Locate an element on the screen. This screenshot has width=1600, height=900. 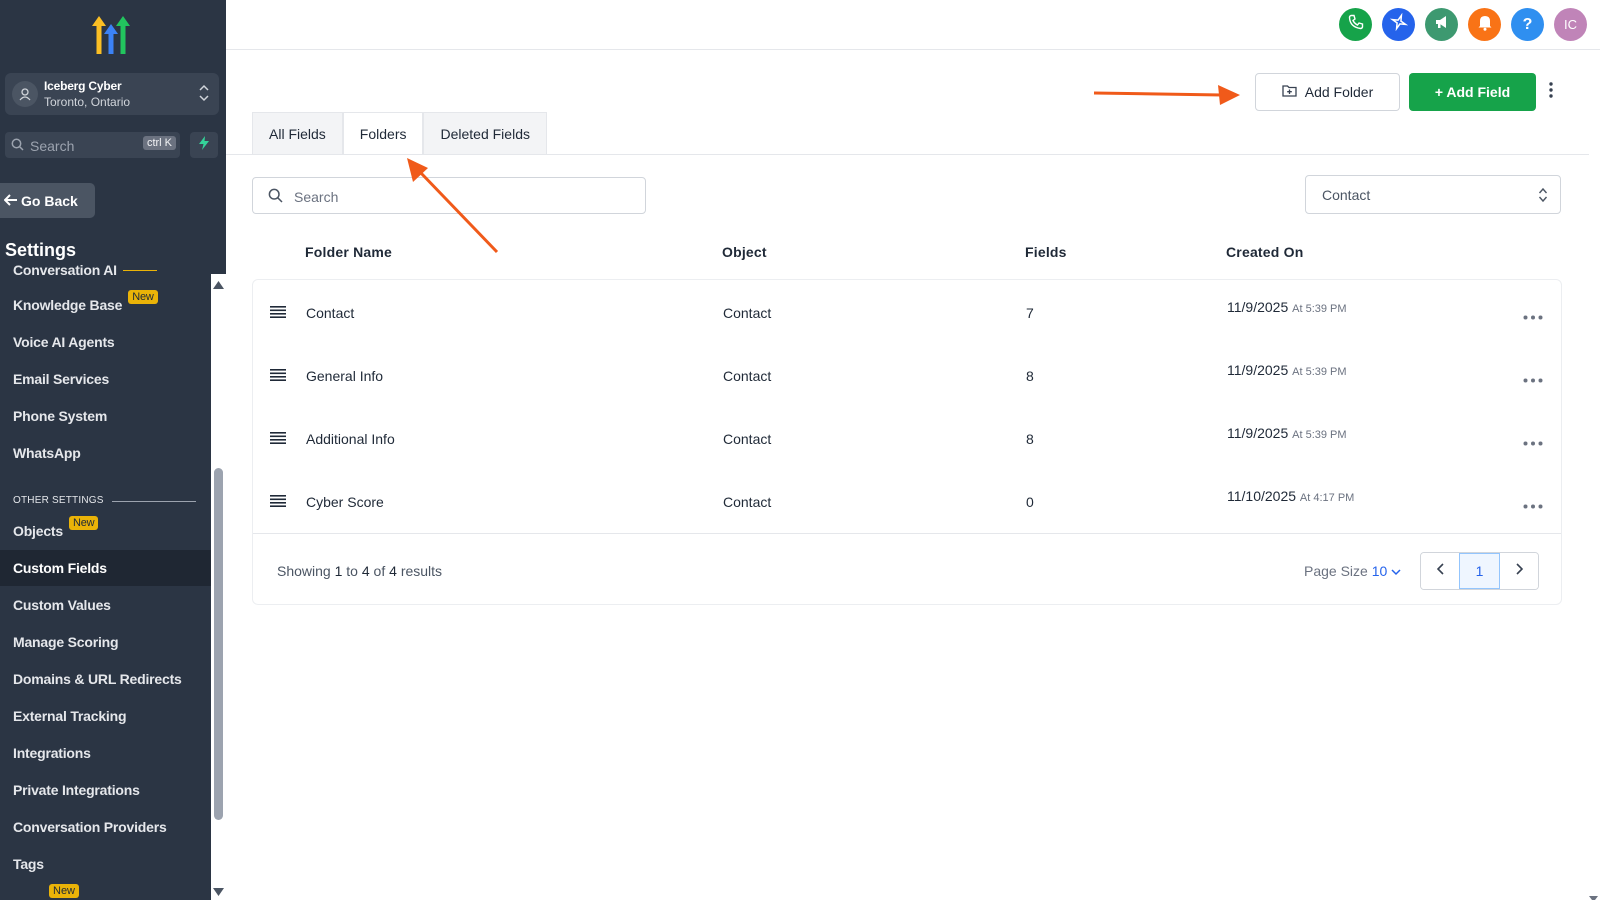
shortcut-badge: ctrl K is located at coordinates (159, 143).